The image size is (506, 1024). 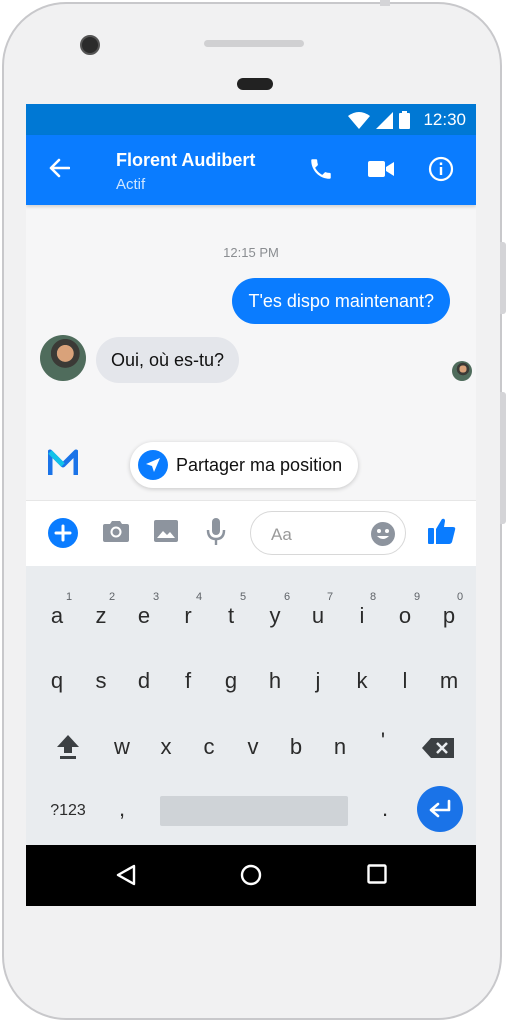 What do you see at coordinates (460, 597) in the screenshot?
I see `key-hint: 0` at bounding box center [460, 597].